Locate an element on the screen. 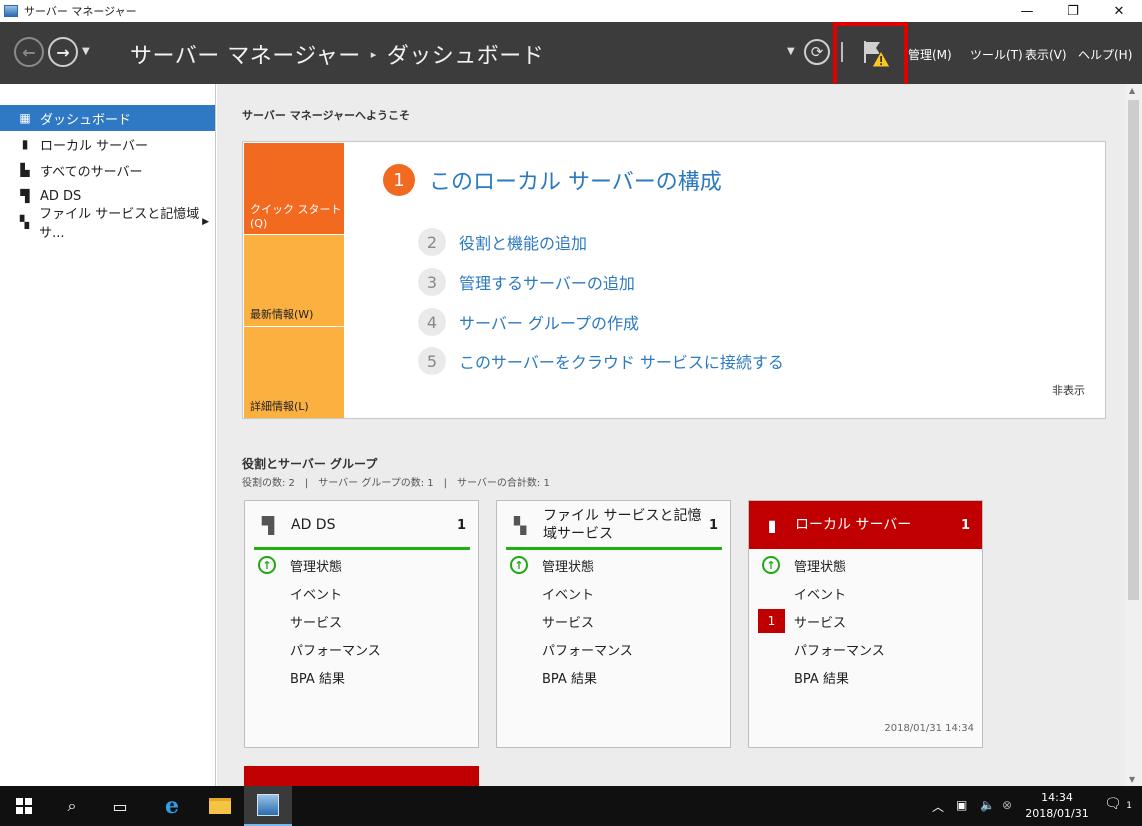  back-button: ← is located at coordinates (29, 52).